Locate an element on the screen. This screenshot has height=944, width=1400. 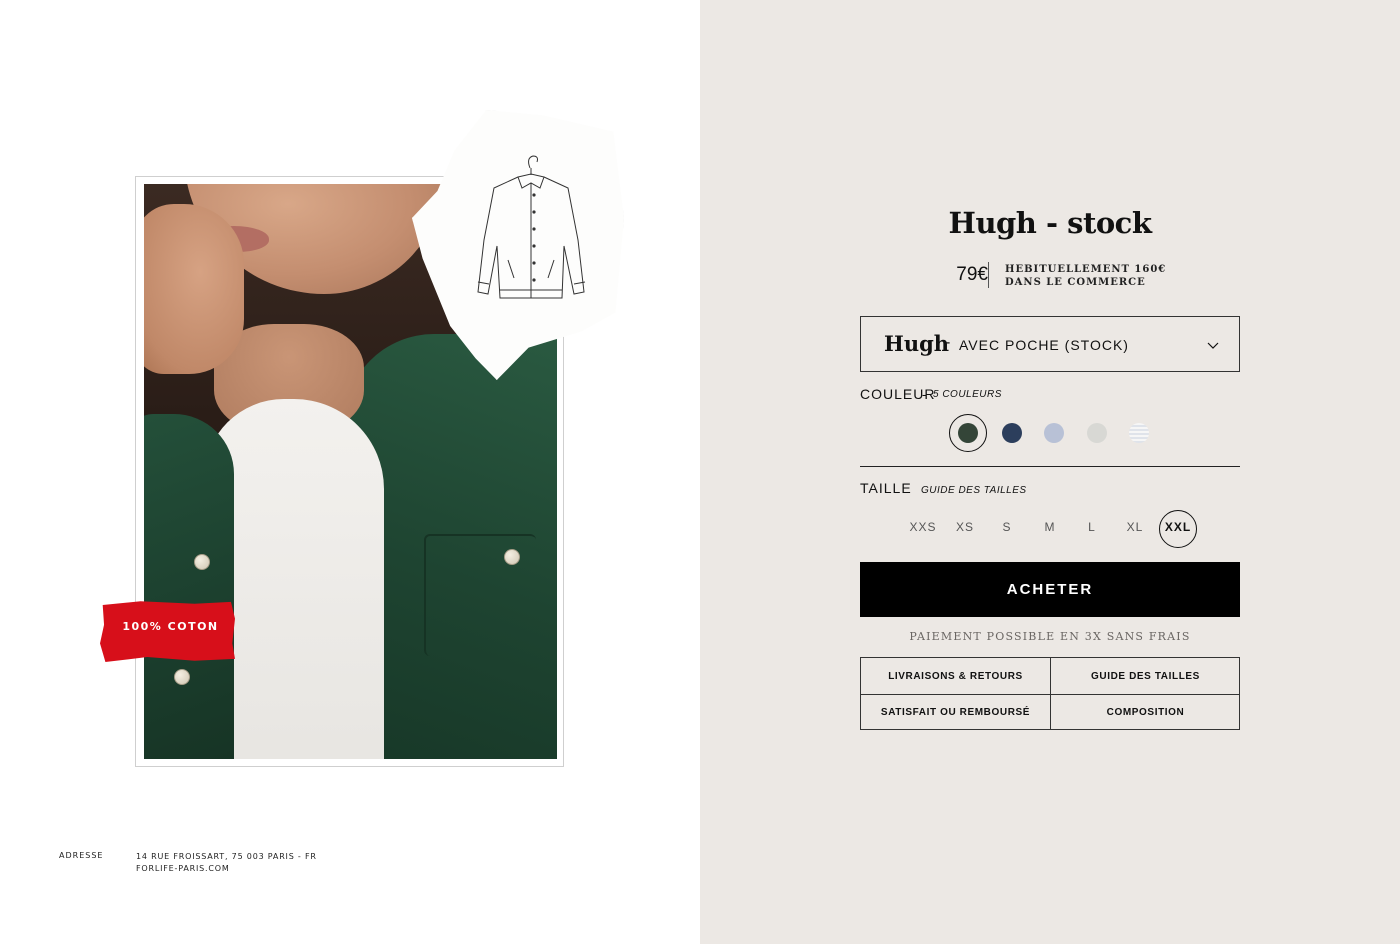
color-swatch-light-grey is located at coordinates (1097, 433).